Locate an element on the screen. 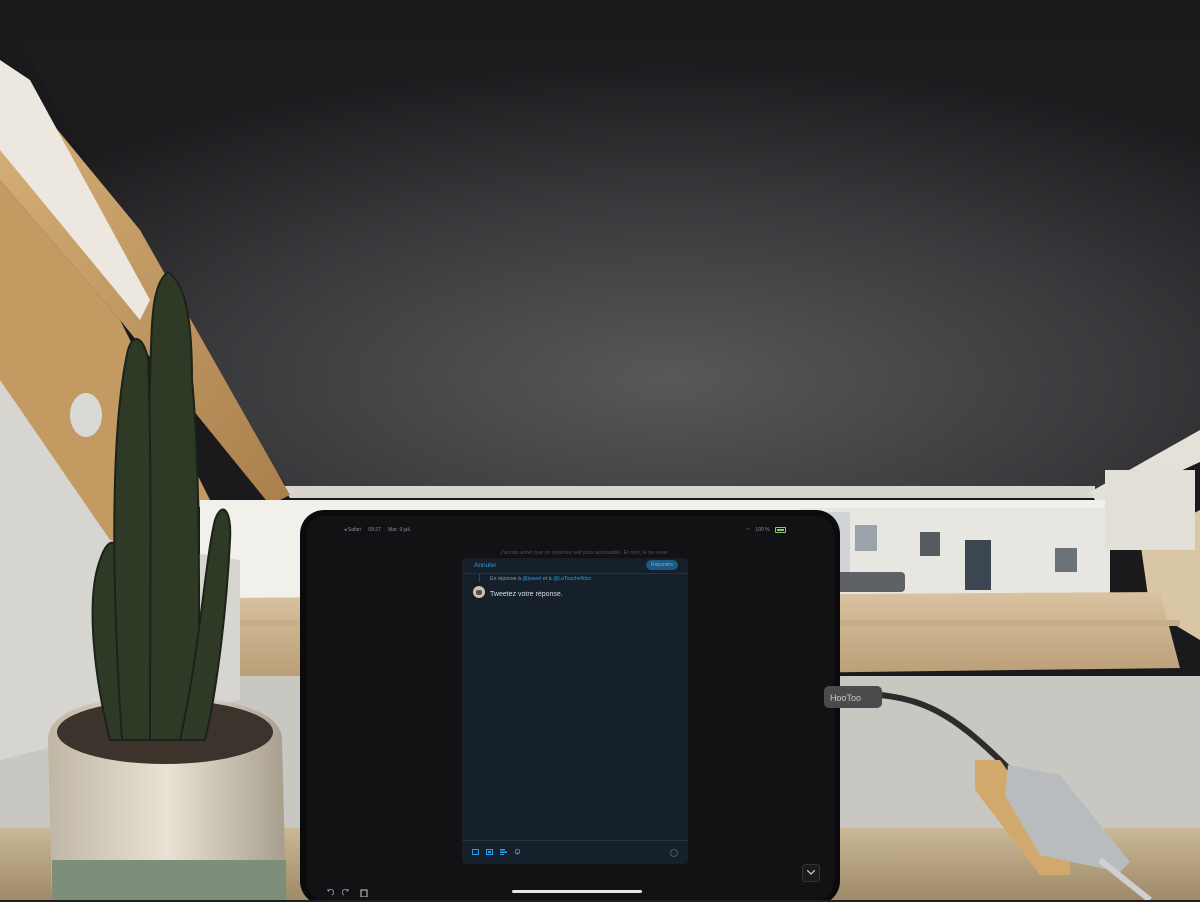 This screenshot has width=1200, height=902. status-left: ◂ Safari 09:27 Mar. 9 juil. is located at coordinates (380, 530).